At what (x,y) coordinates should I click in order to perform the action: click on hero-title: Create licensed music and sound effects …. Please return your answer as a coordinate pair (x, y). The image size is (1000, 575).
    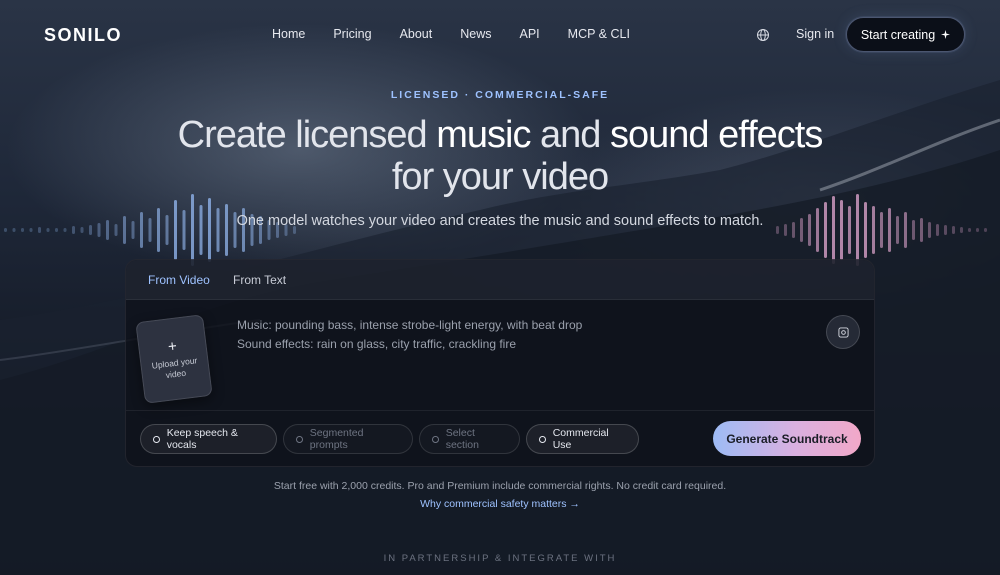
    Looking at the image, I should click on (500, 156).